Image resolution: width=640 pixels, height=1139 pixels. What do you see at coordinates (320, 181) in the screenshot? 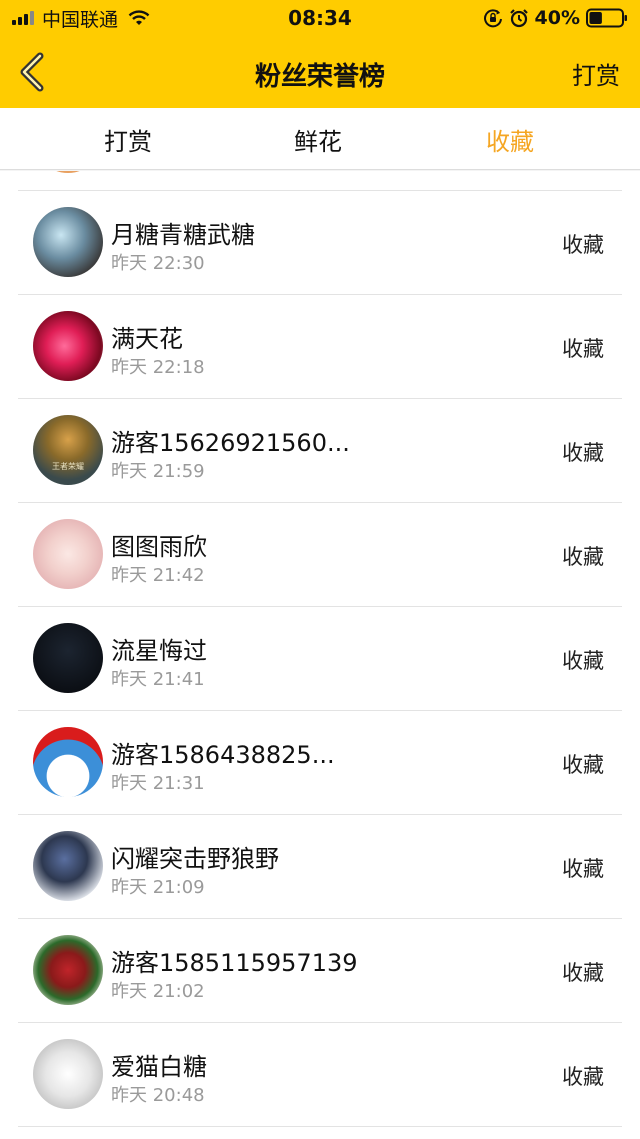
I see `list-item-partial` at bounding box center [320, 181].